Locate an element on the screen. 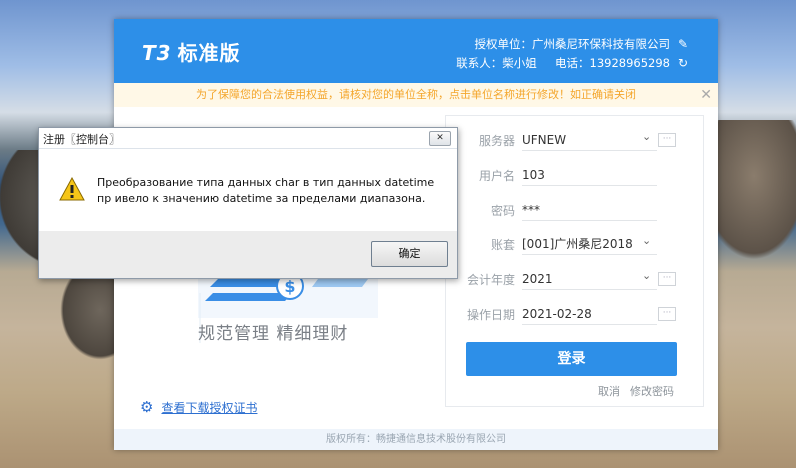 The image size is (796, 468). server-row: 服务器 UFNEW ⌄ ··· is located at coordinates (574, 140).